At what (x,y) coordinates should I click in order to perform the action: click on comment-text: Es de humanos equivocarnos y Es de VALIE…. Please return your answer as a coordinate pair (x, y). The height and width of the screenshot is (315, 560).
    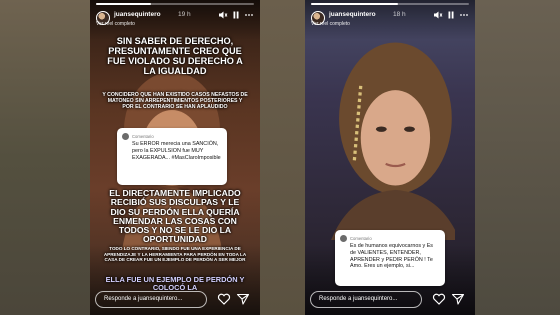
    Looking at the image, I should click on (392, 256).